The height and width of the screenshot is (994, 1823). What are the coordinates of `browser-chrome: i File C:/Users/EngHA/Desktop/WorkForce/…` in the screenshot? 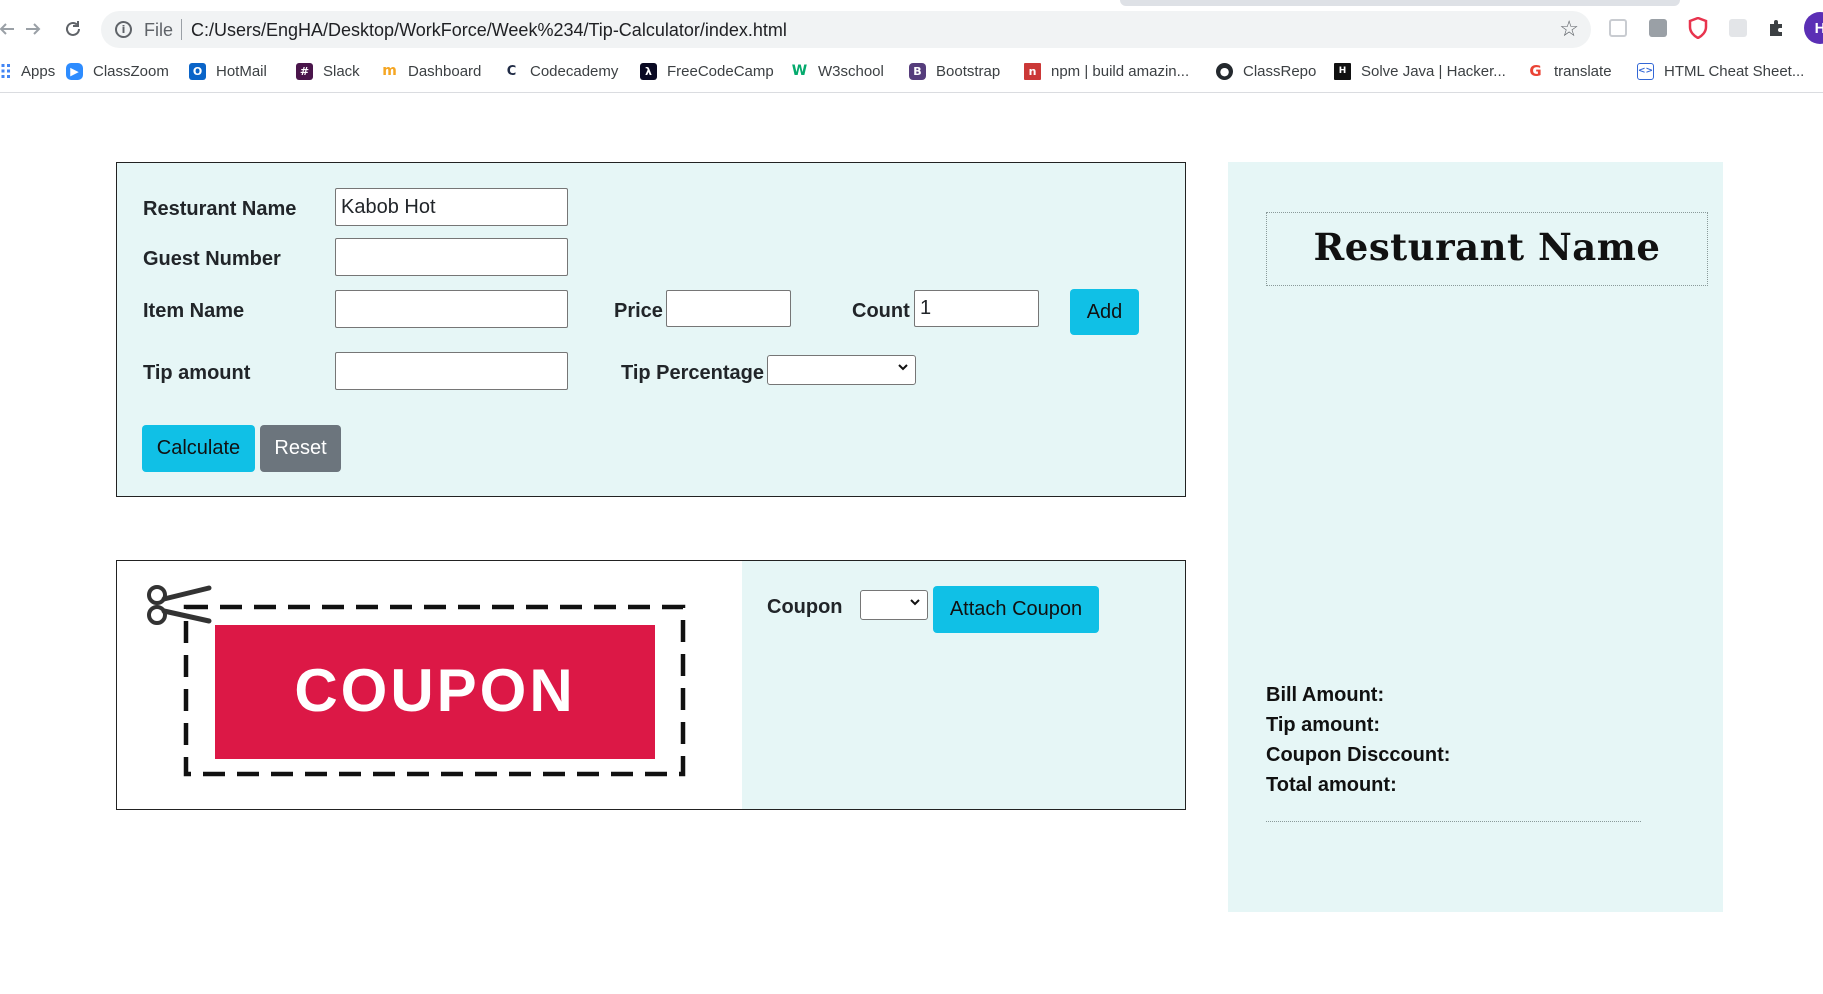 It's located at (911, 46).